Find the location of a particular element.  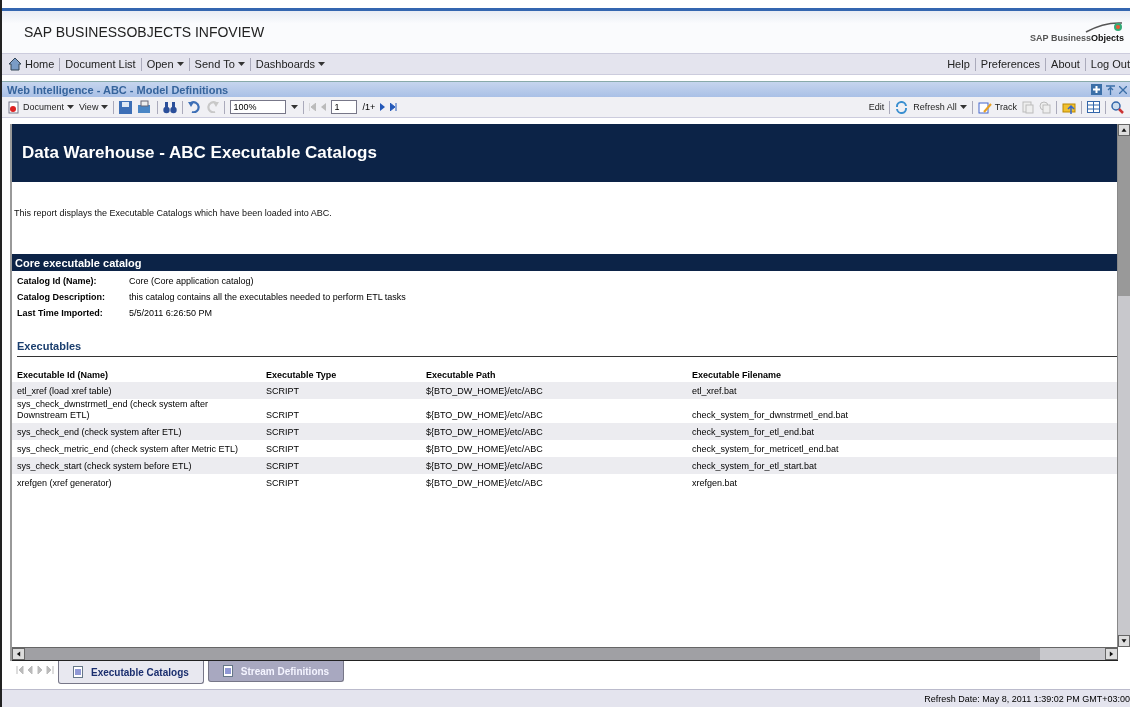

previous-page-icon is located at coordinates (324, 107).